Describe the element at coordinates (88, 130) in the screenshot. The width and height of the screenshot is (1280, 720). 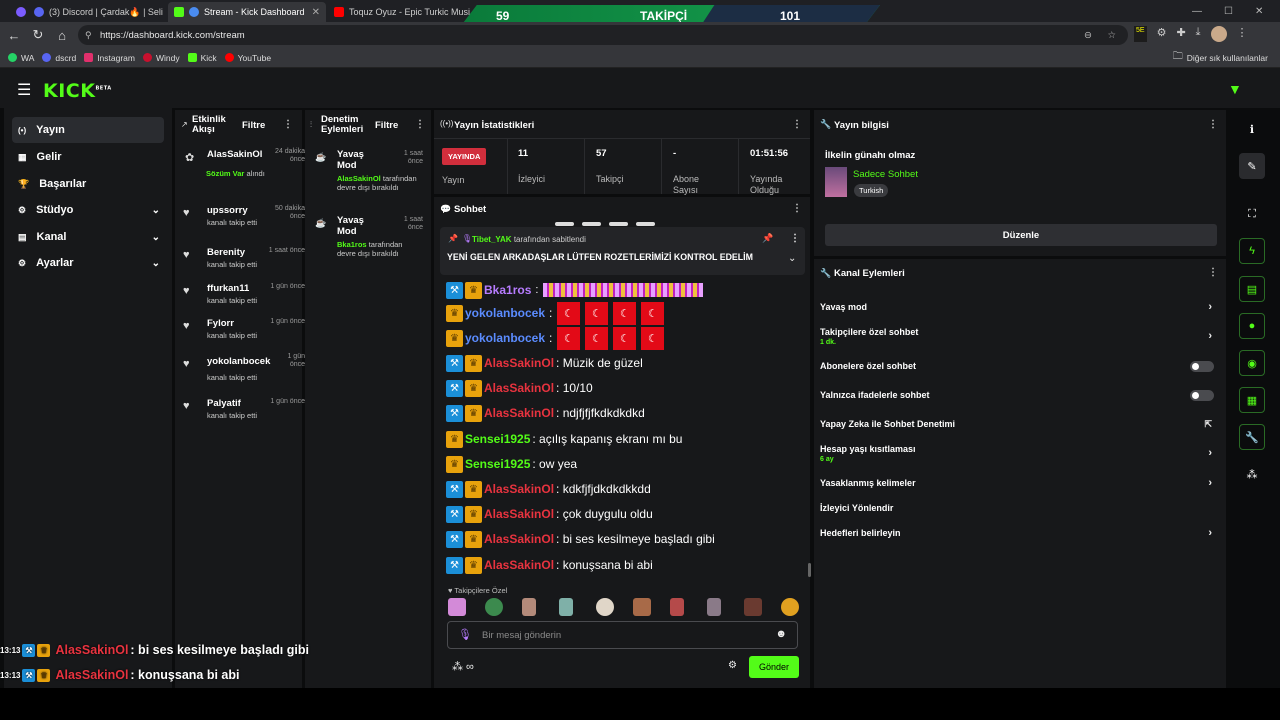
I see `sidebar-item-yayin: (•) Yayın` at that location.